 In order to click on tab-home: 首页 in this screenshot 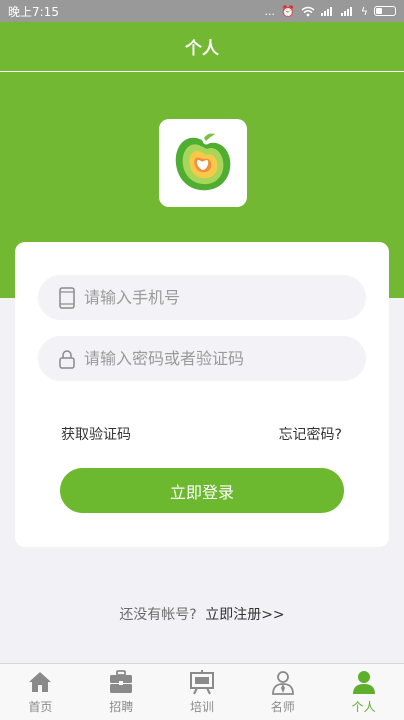, I will do `click(40, 692)`.